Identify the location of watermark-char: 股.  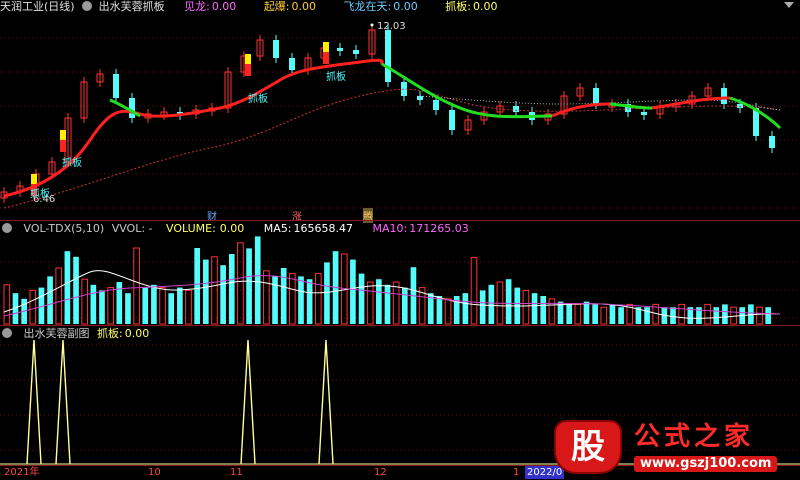
(588, 447).